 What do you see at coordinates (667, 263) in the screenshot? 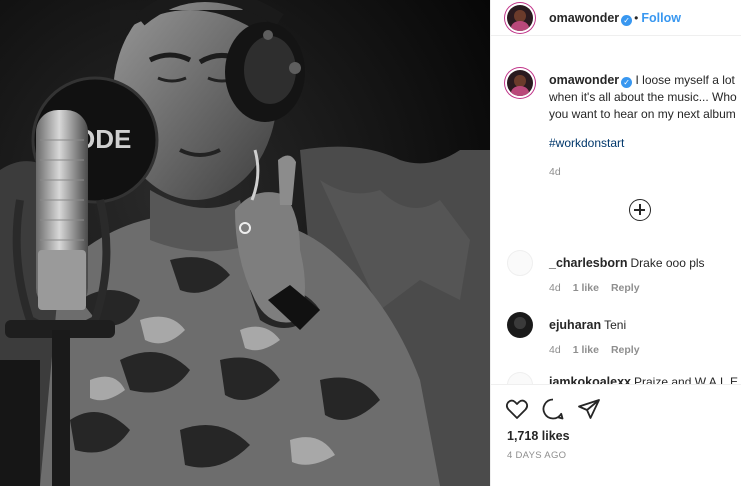
I see `comment-text: Drake ooo pls` at bounding box center [667, 263].